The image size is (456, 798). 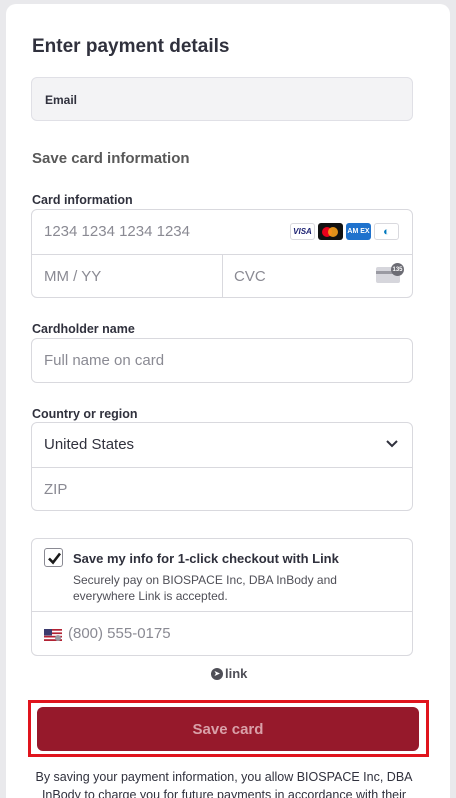 What do you see at coordinates (89, 444) in the screenshot?
I see `country-value: United States` at bounding box center [89, 444].